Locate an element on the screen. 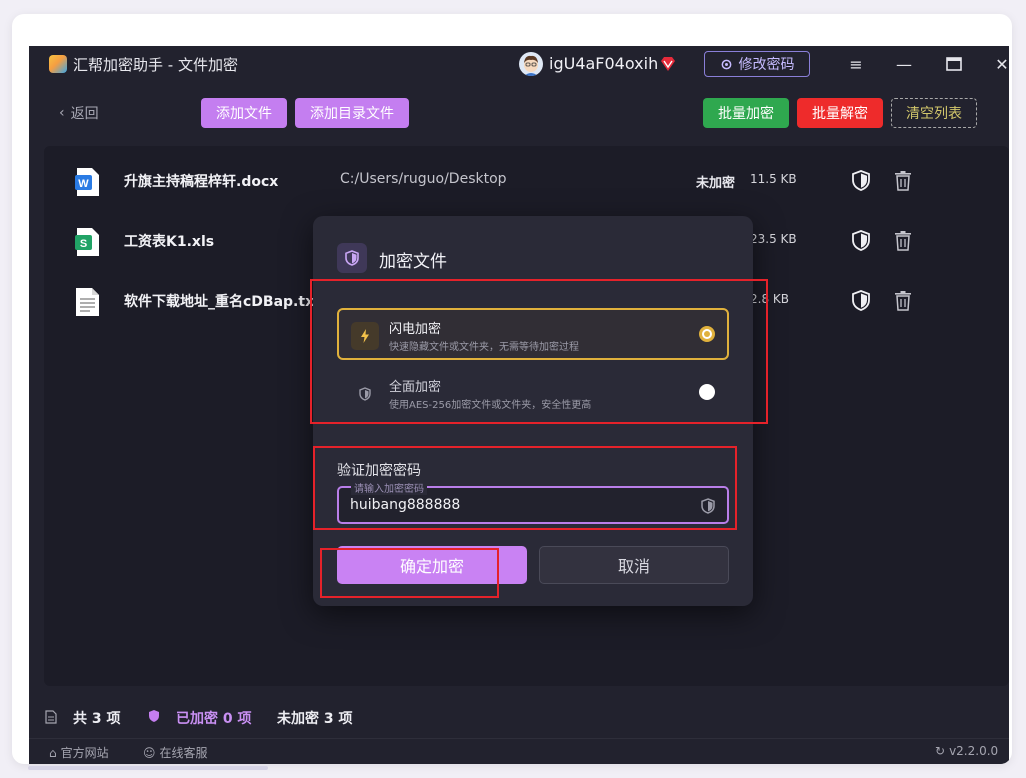 This screenshot has width=1026, height=778. encrypted-count: 已加密 0 项 is located at coordinates (214, 719).